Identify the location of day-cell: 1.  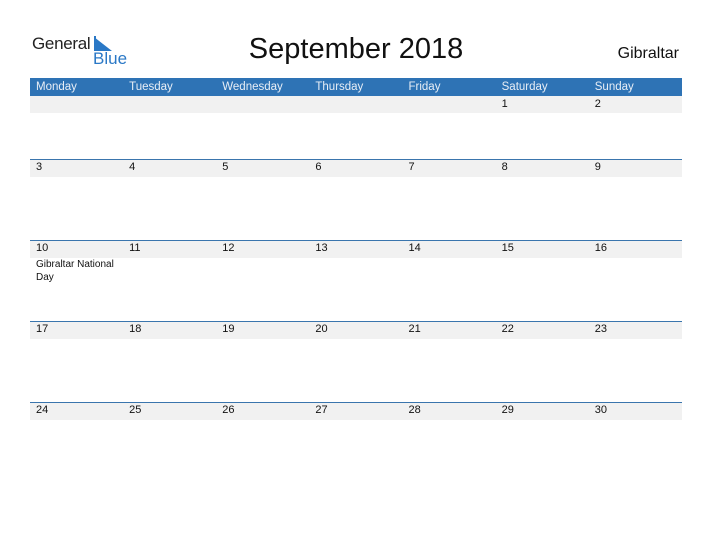
(542, 104).